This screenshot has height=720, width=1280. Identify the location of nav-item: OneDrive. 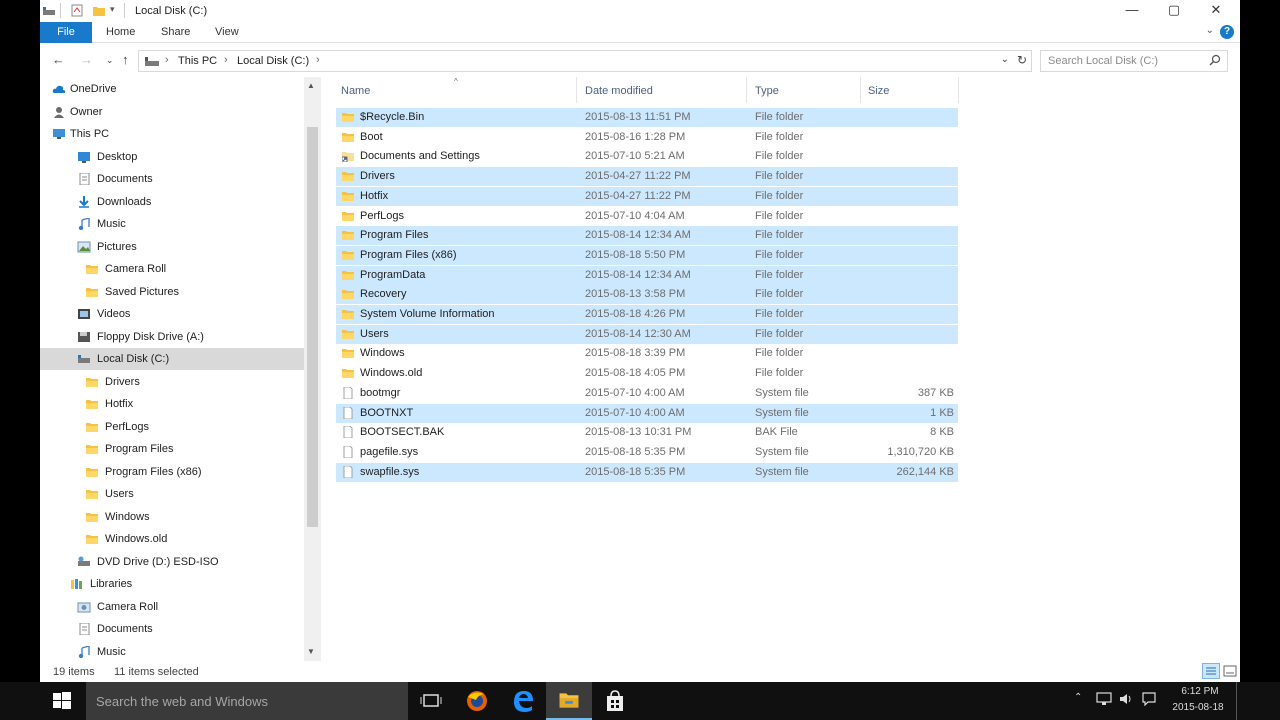
(172, 89).